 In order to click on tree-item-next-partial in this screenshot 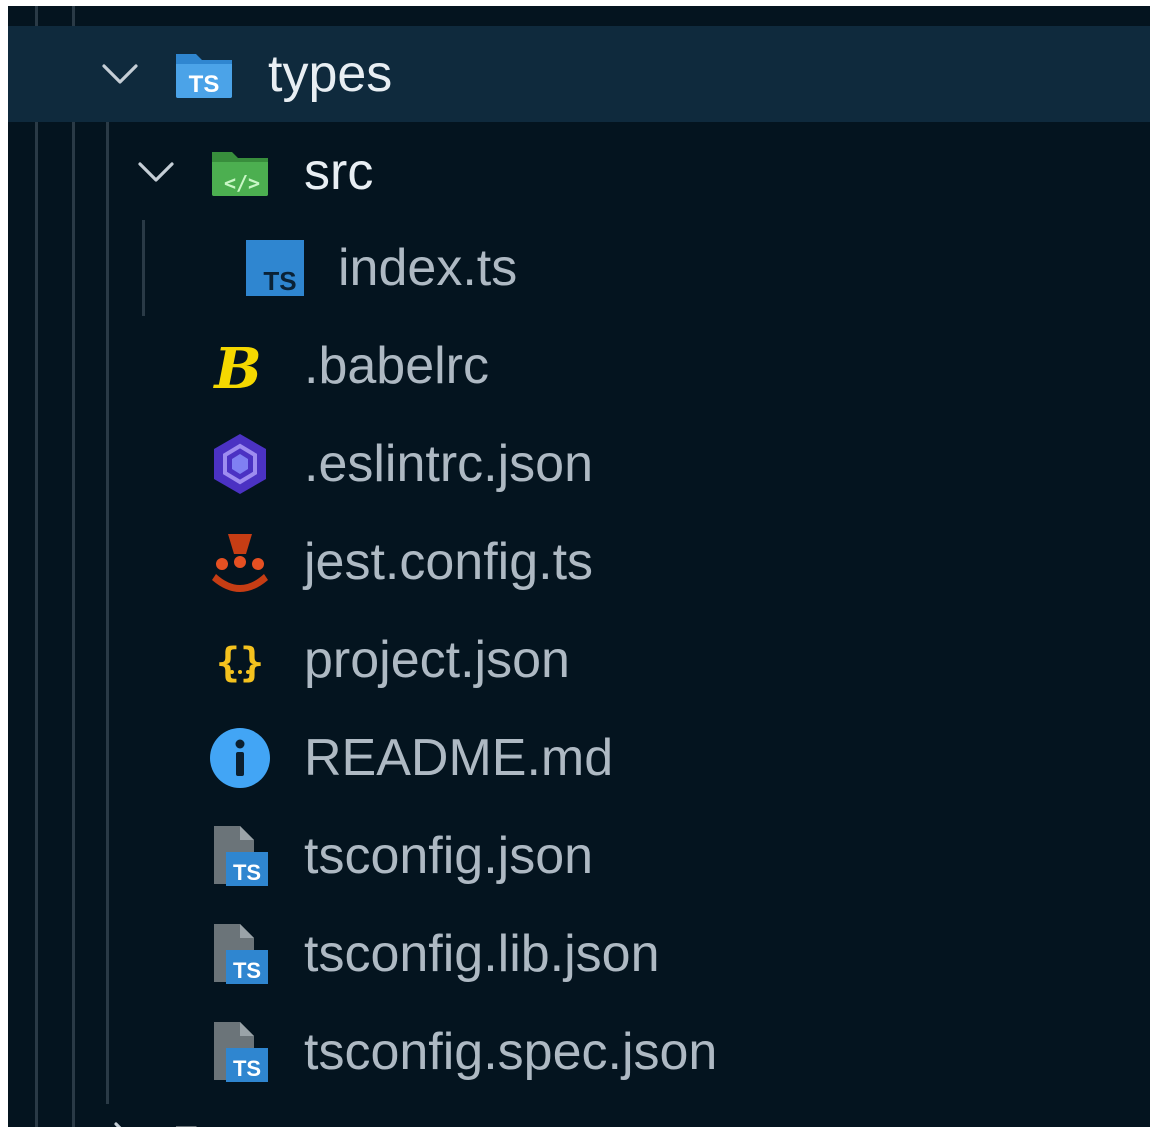, I will do `click(579, 1118)`.